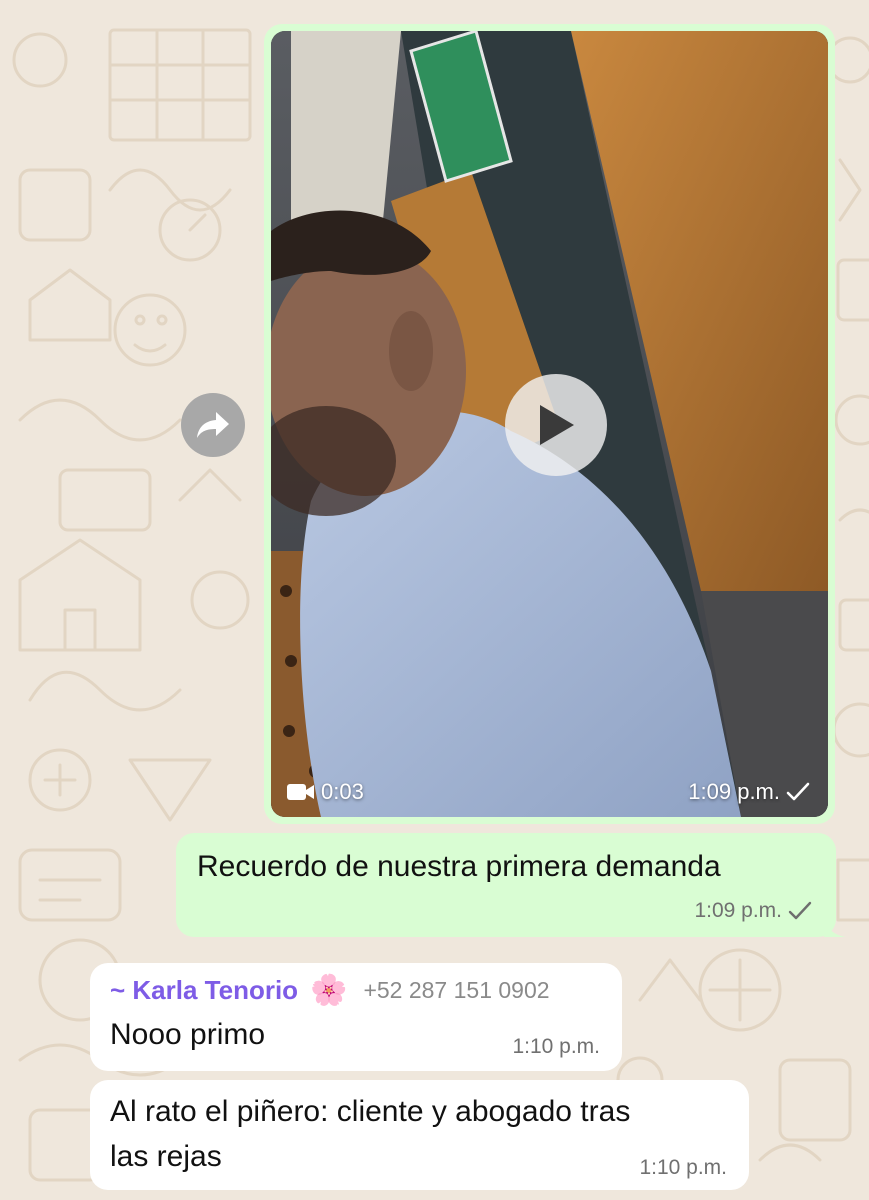  I want to click on forward-arrow-icon, so click(213, 425).